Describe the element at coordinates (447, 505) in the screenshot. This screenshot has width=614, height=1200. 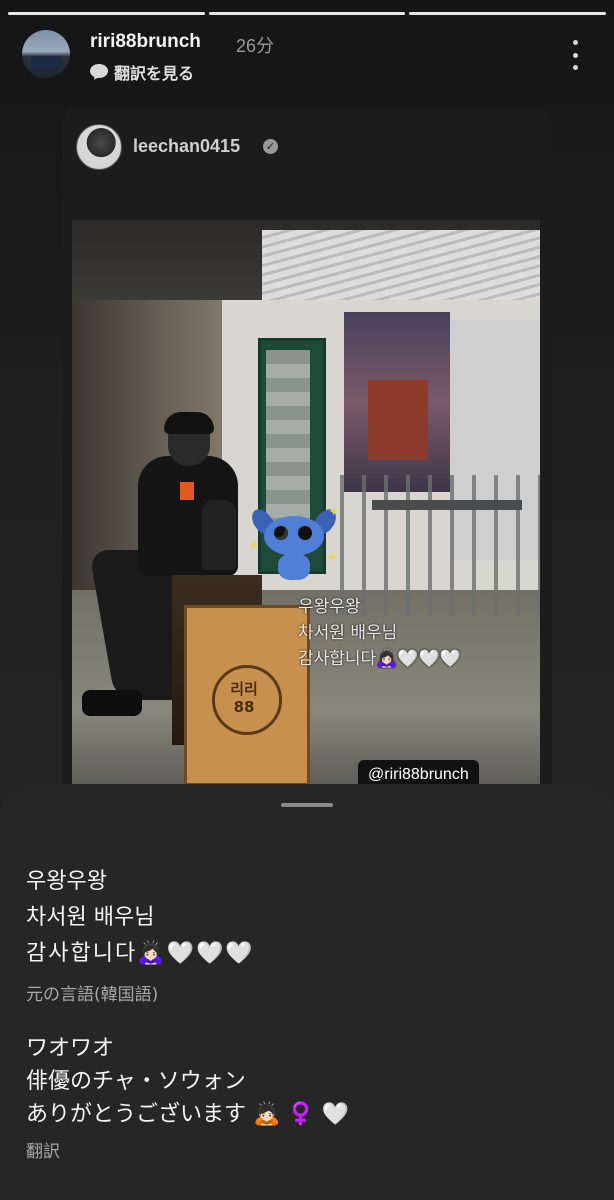
I see `patio-table` at that location.